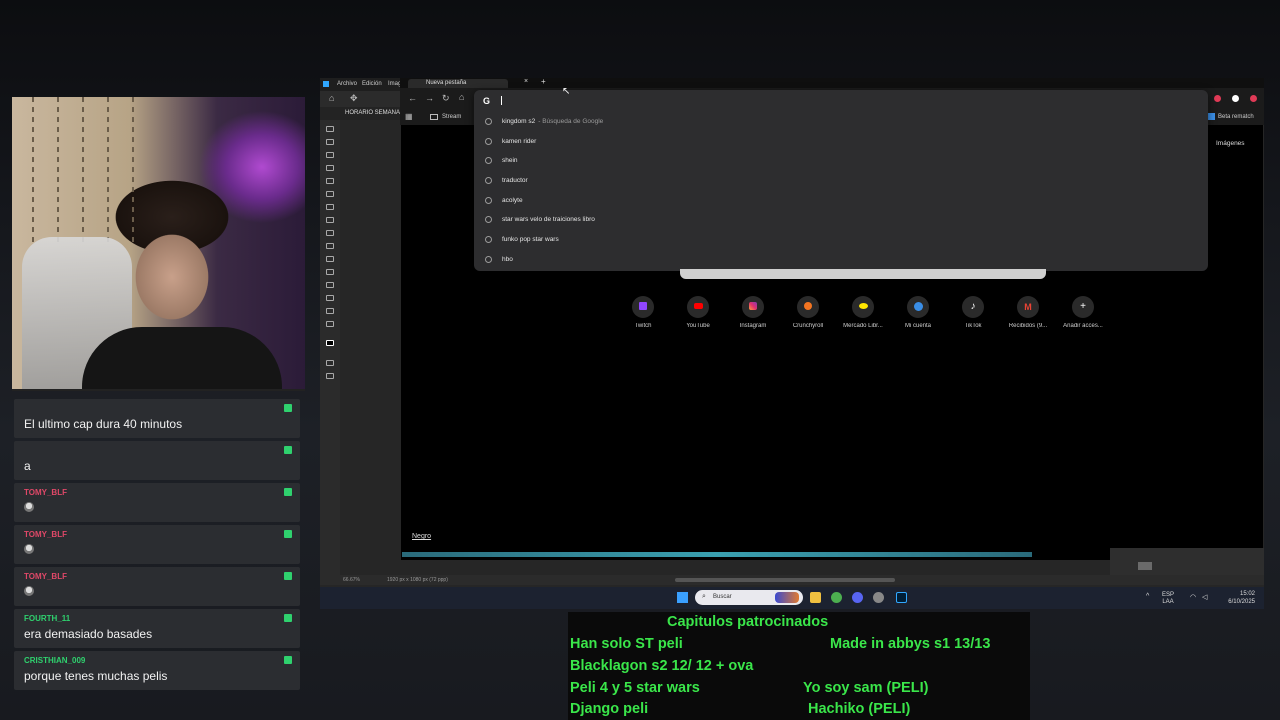 This screenshot has height=720, width=1280. What do you see at coordinates (753, 312) in the screenshot?
I see `shortcut-instagram: Instagram` at bounding box center [753, 312].